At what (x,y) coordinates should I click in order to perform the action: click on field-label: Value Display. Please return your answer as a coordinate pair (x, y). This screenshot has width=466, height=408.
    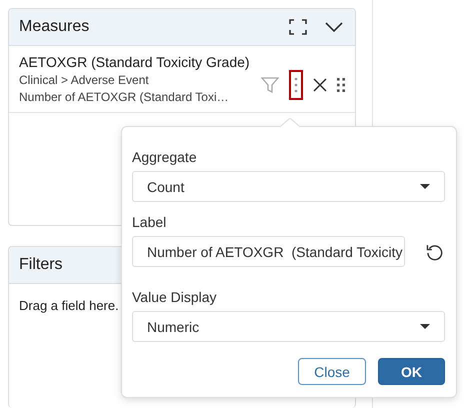
    Looking at the image, I should click on (175, 297).